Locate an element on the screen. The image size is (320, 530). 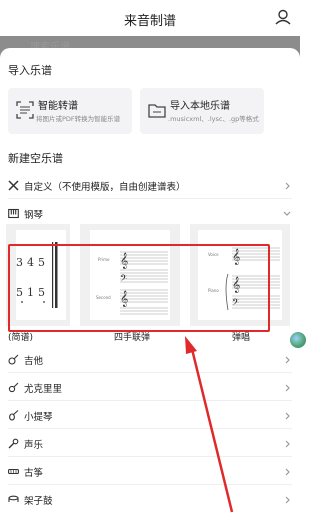
ukulele-icon is located at coordinates (13, 387).